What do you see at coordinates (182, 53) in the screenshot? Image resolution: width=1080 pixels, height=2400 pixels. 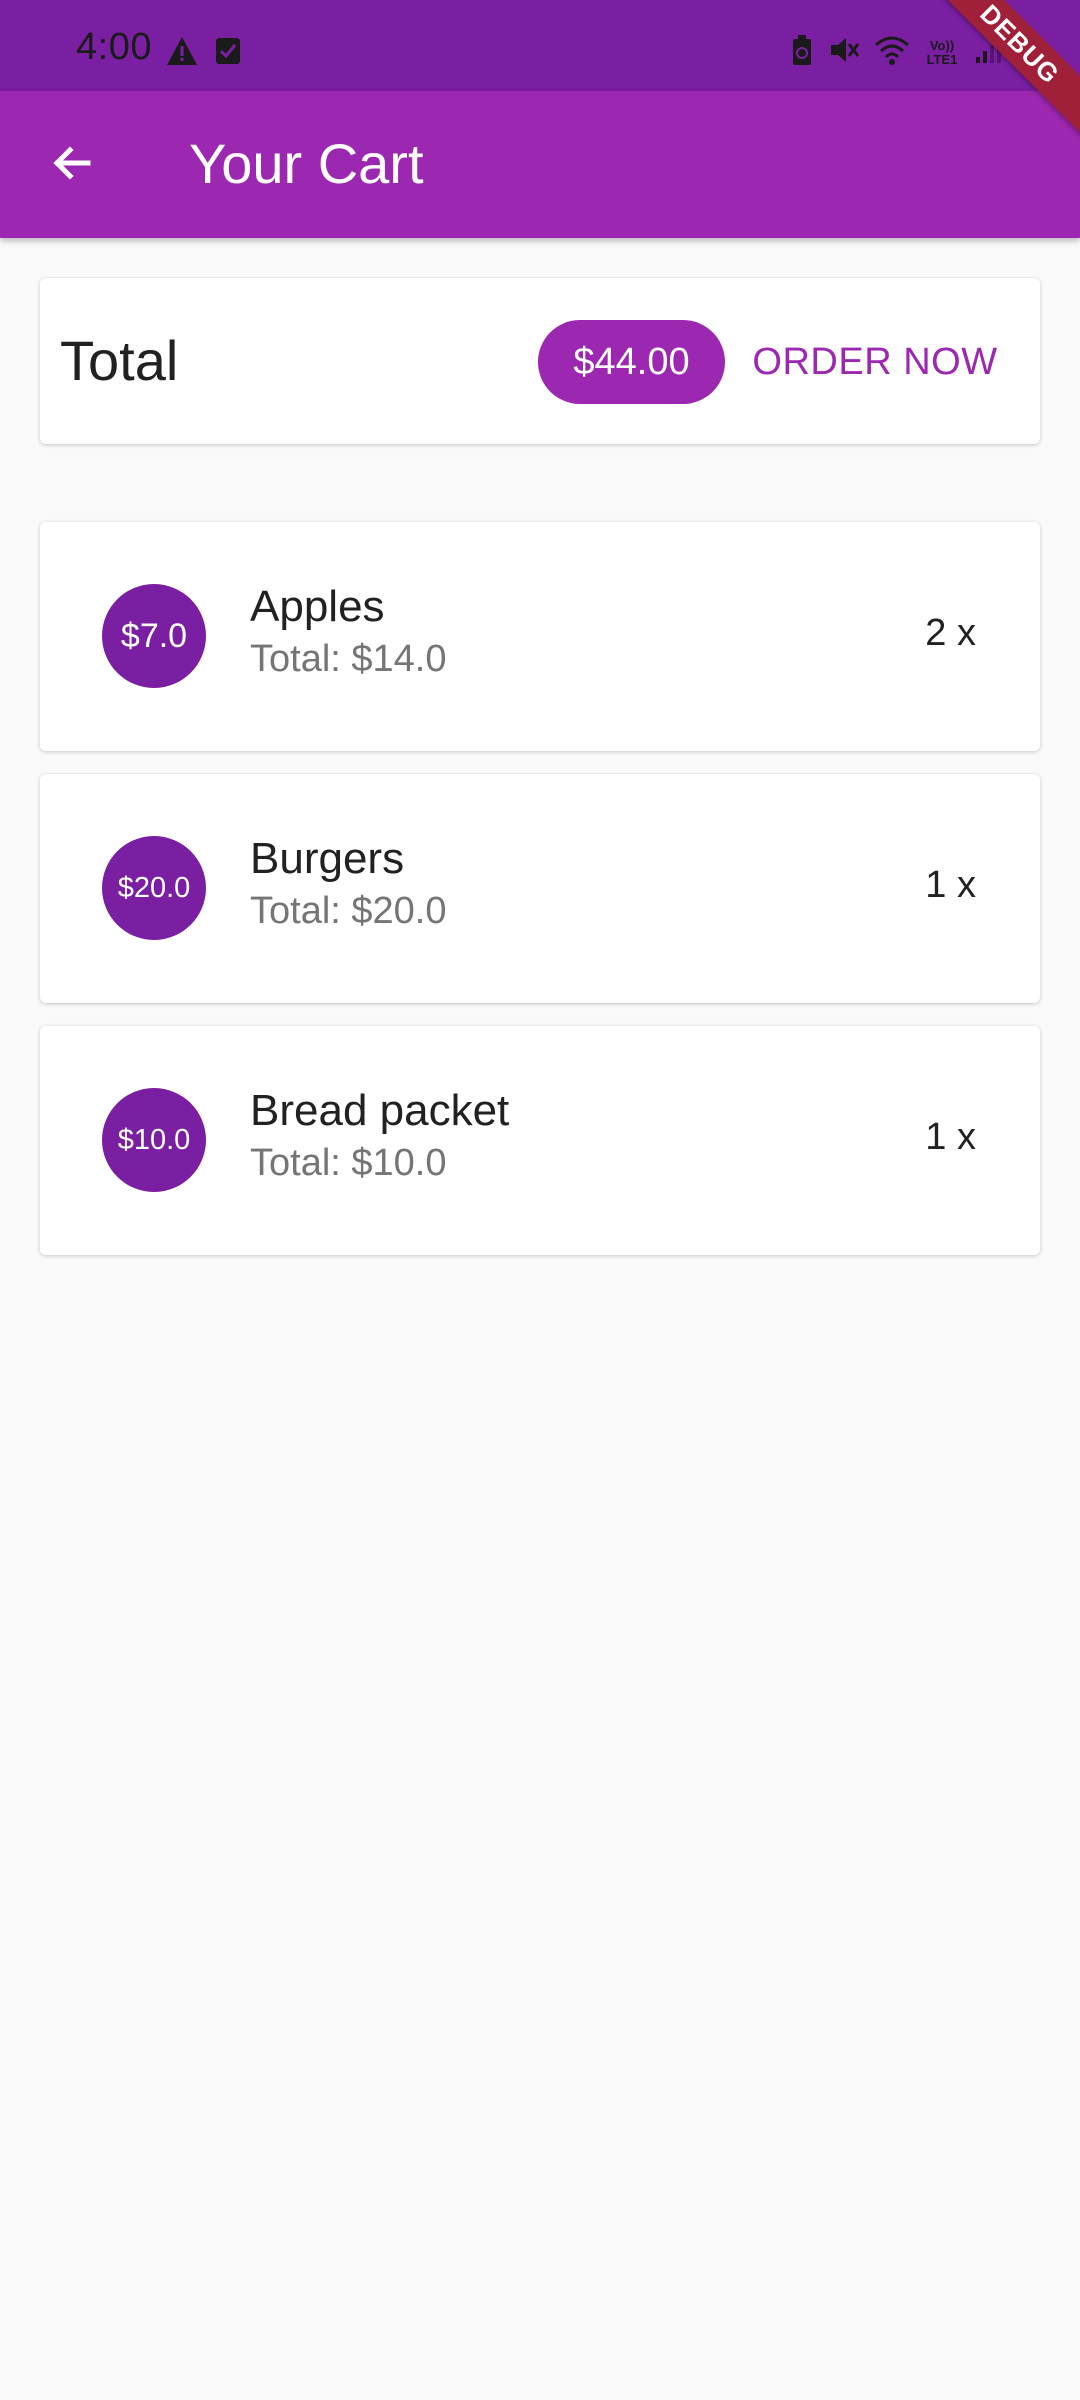 I see `warning-icon` at bounding box center [182, 53].